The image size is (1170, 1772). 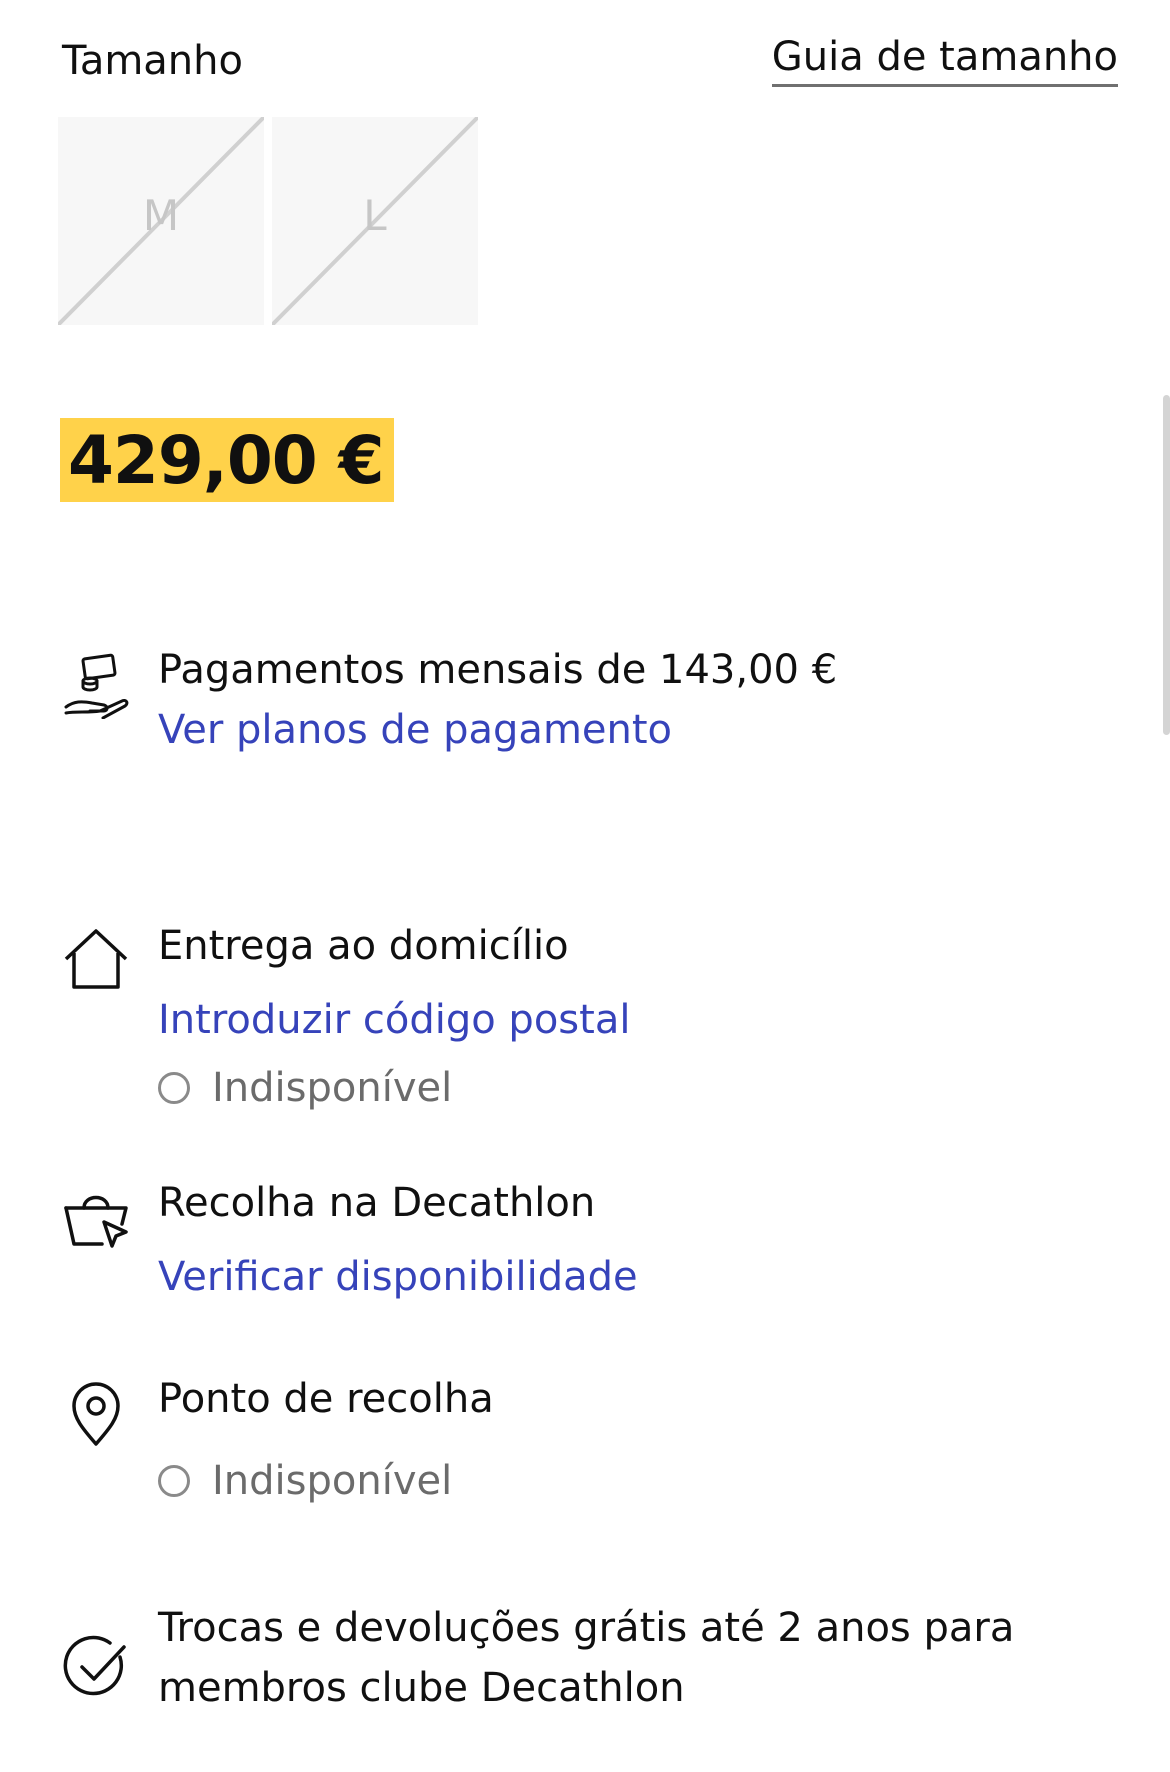 I want to click on store-pickup-title: Recolha na Decathlon, so click(x=377, y=1203).